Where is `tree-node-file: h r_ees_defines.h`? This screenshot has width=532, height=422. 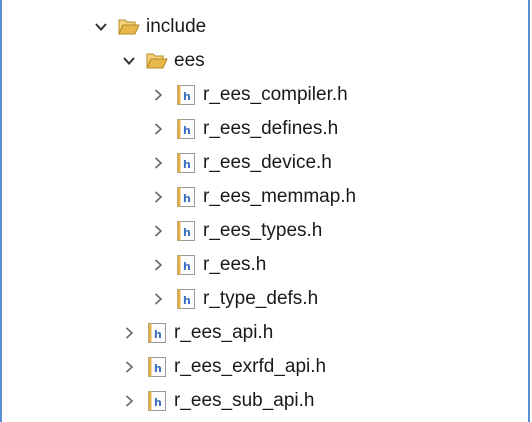
tree-node-file: h r_ees_defines.h is located at coordinates (242, 129).